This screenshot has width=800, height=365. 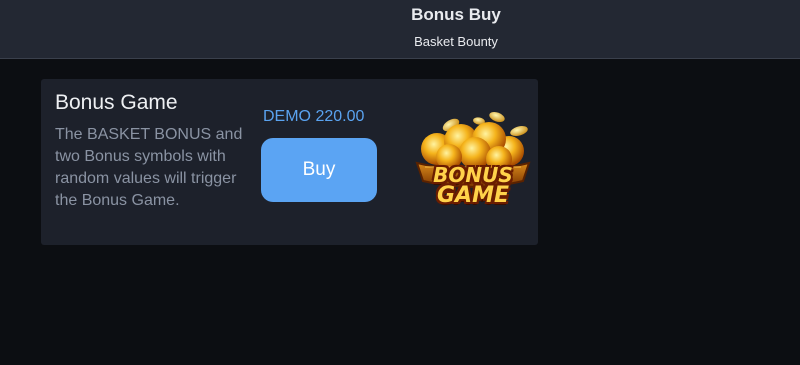 What do you see at coordinates (456, 41) in the screenshot?
I see `header-subtitle: Basket Bounty` at bounding box center [456, 41].